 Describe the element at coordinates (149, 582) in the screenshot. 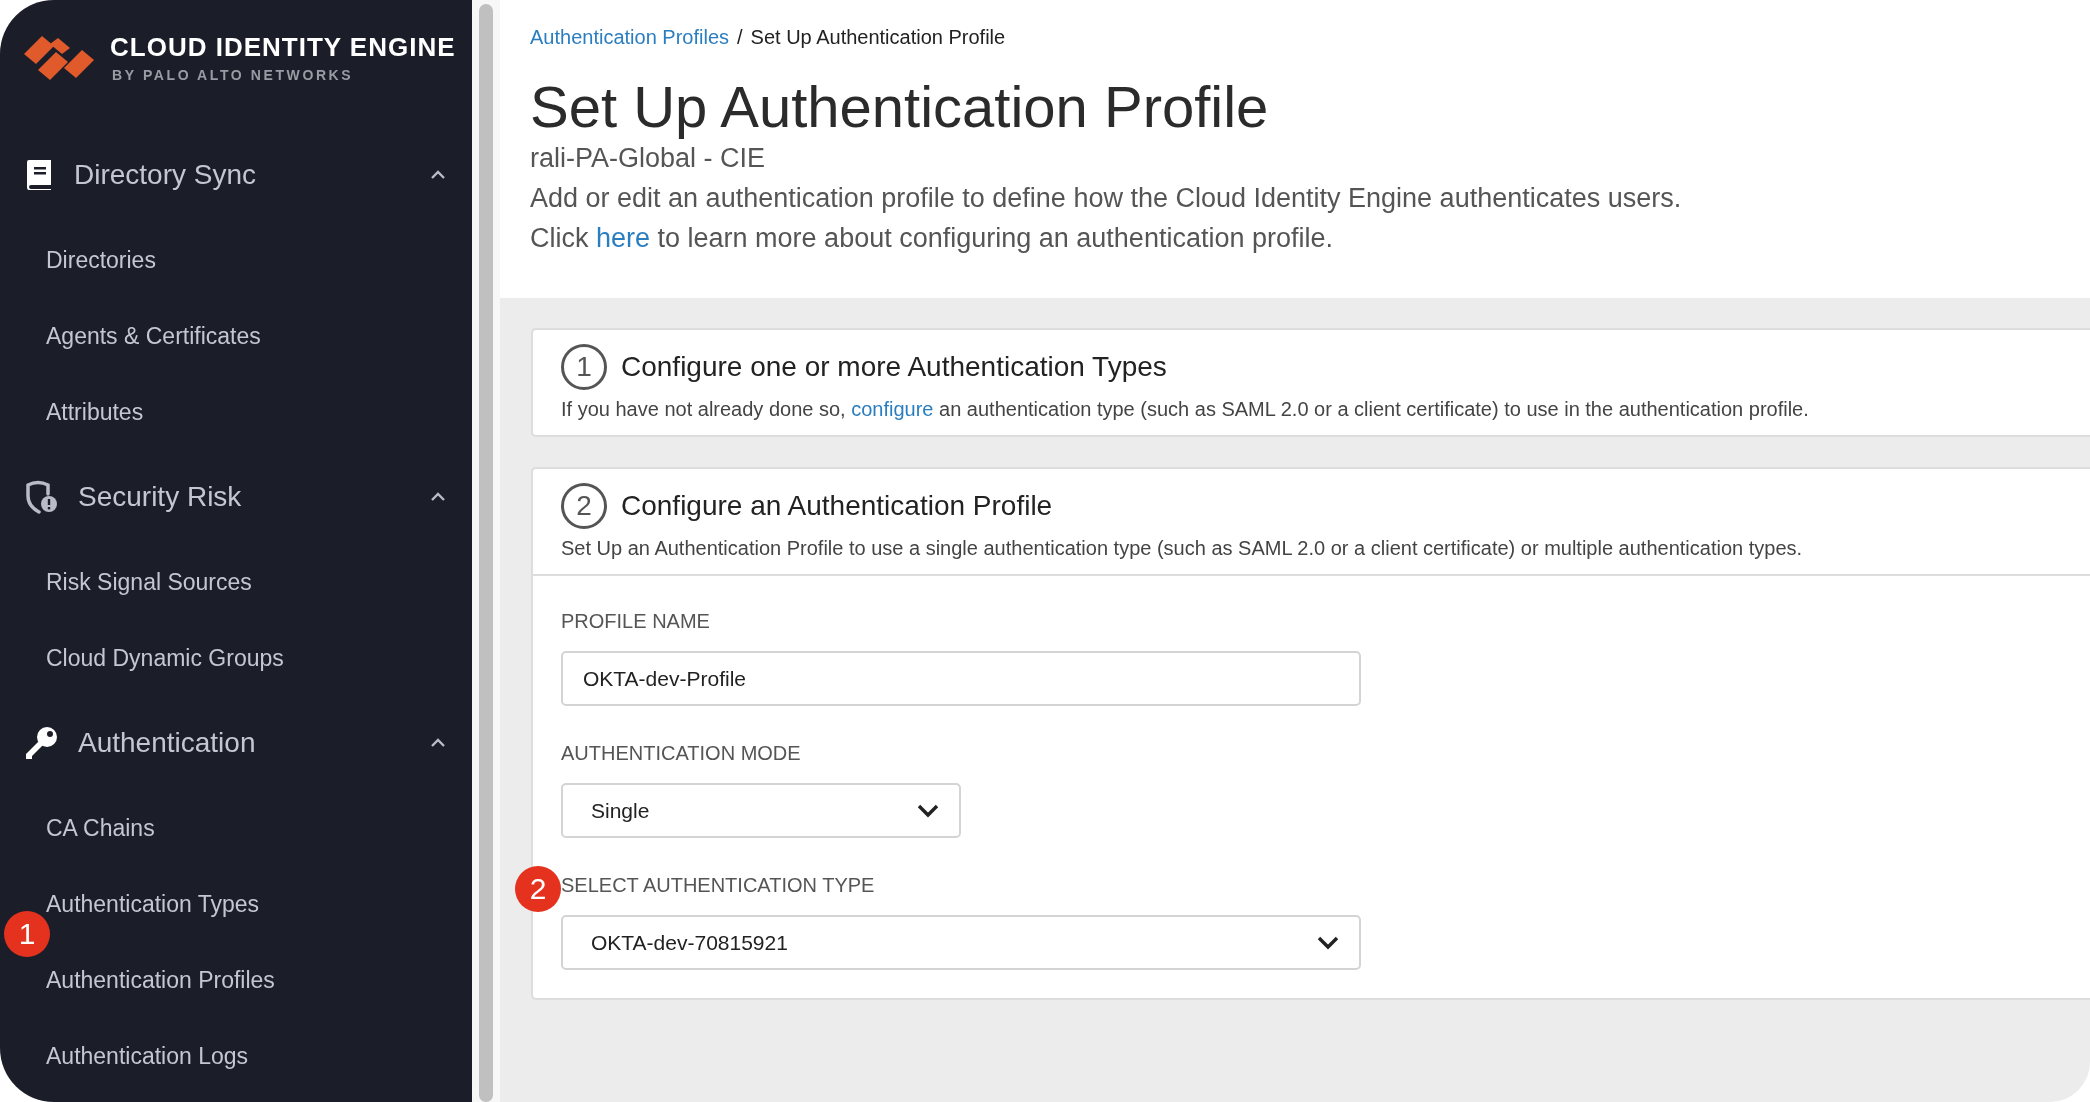

I see `nav-item: Risk Signal Sources` at that location.